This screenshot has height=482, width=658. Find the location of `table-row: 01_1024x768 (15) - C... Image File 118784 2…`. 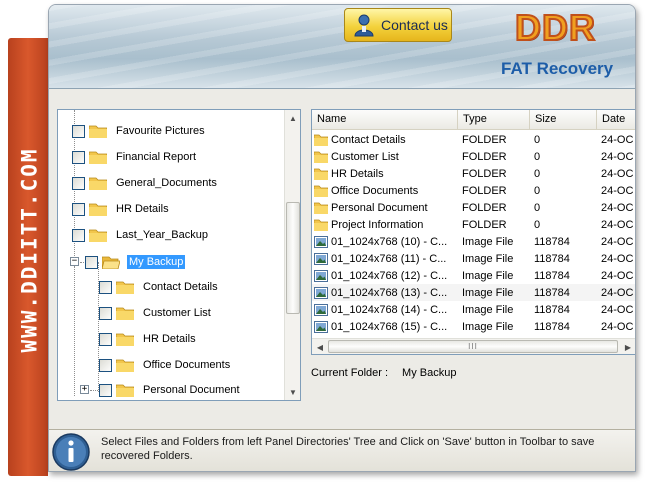

table-row: 01_1024x768 (15) - C... Image File 118784 2… is located at coordinates (473, 326).